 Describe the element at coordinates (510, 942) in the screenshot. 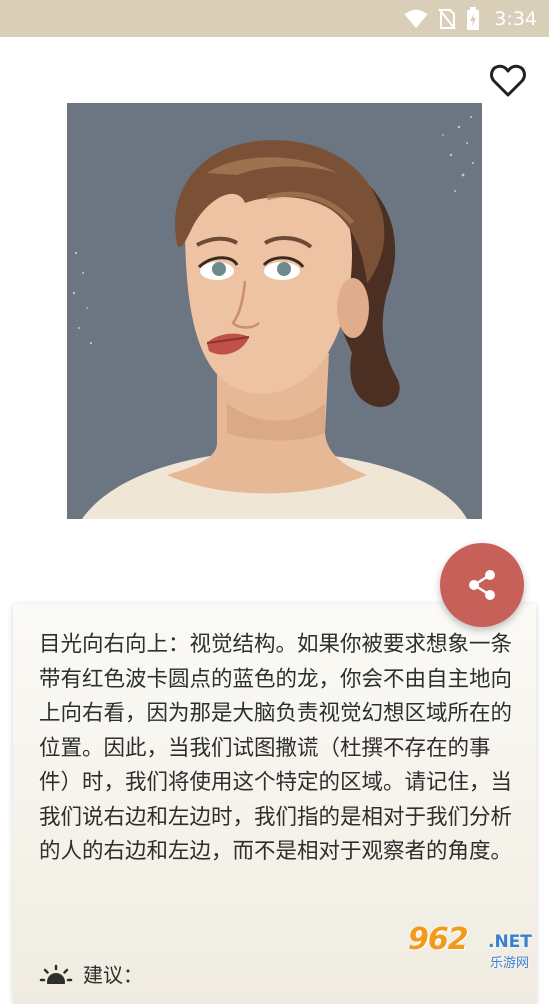

I see `watermark-suffix: .NET` at that location.